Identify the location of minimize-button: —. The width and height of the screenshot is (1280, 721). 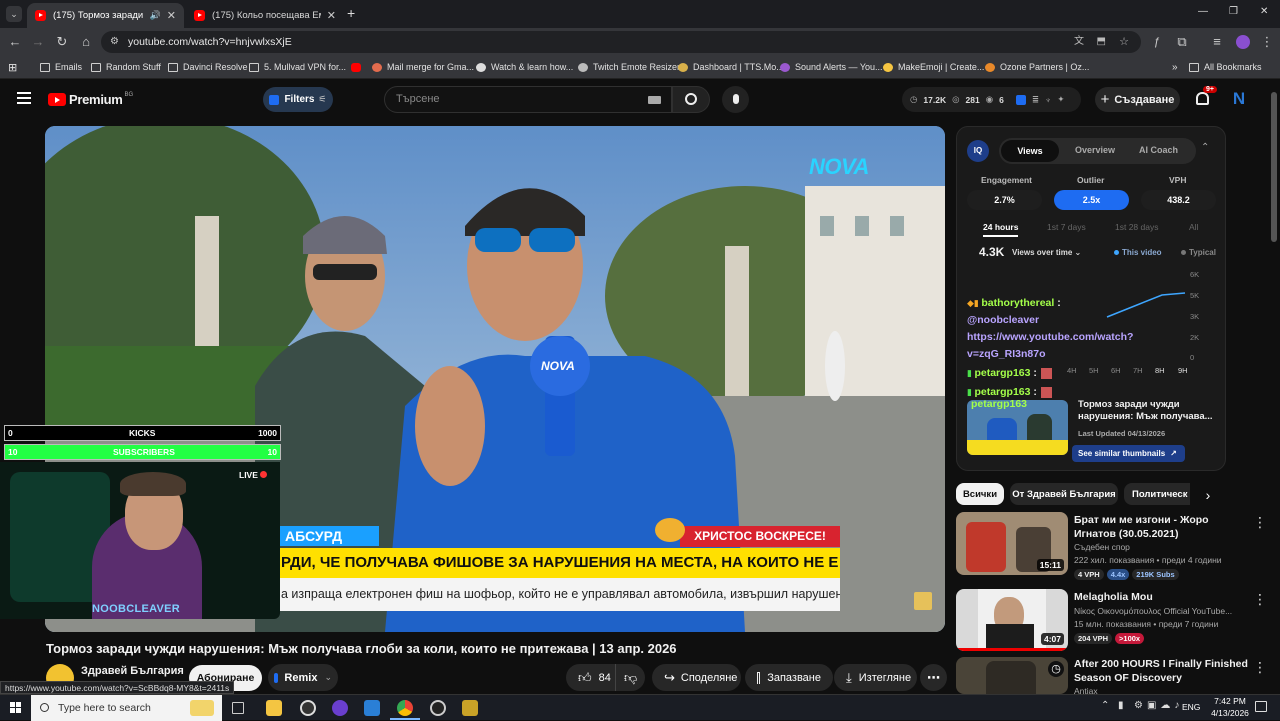
(1203, 11).